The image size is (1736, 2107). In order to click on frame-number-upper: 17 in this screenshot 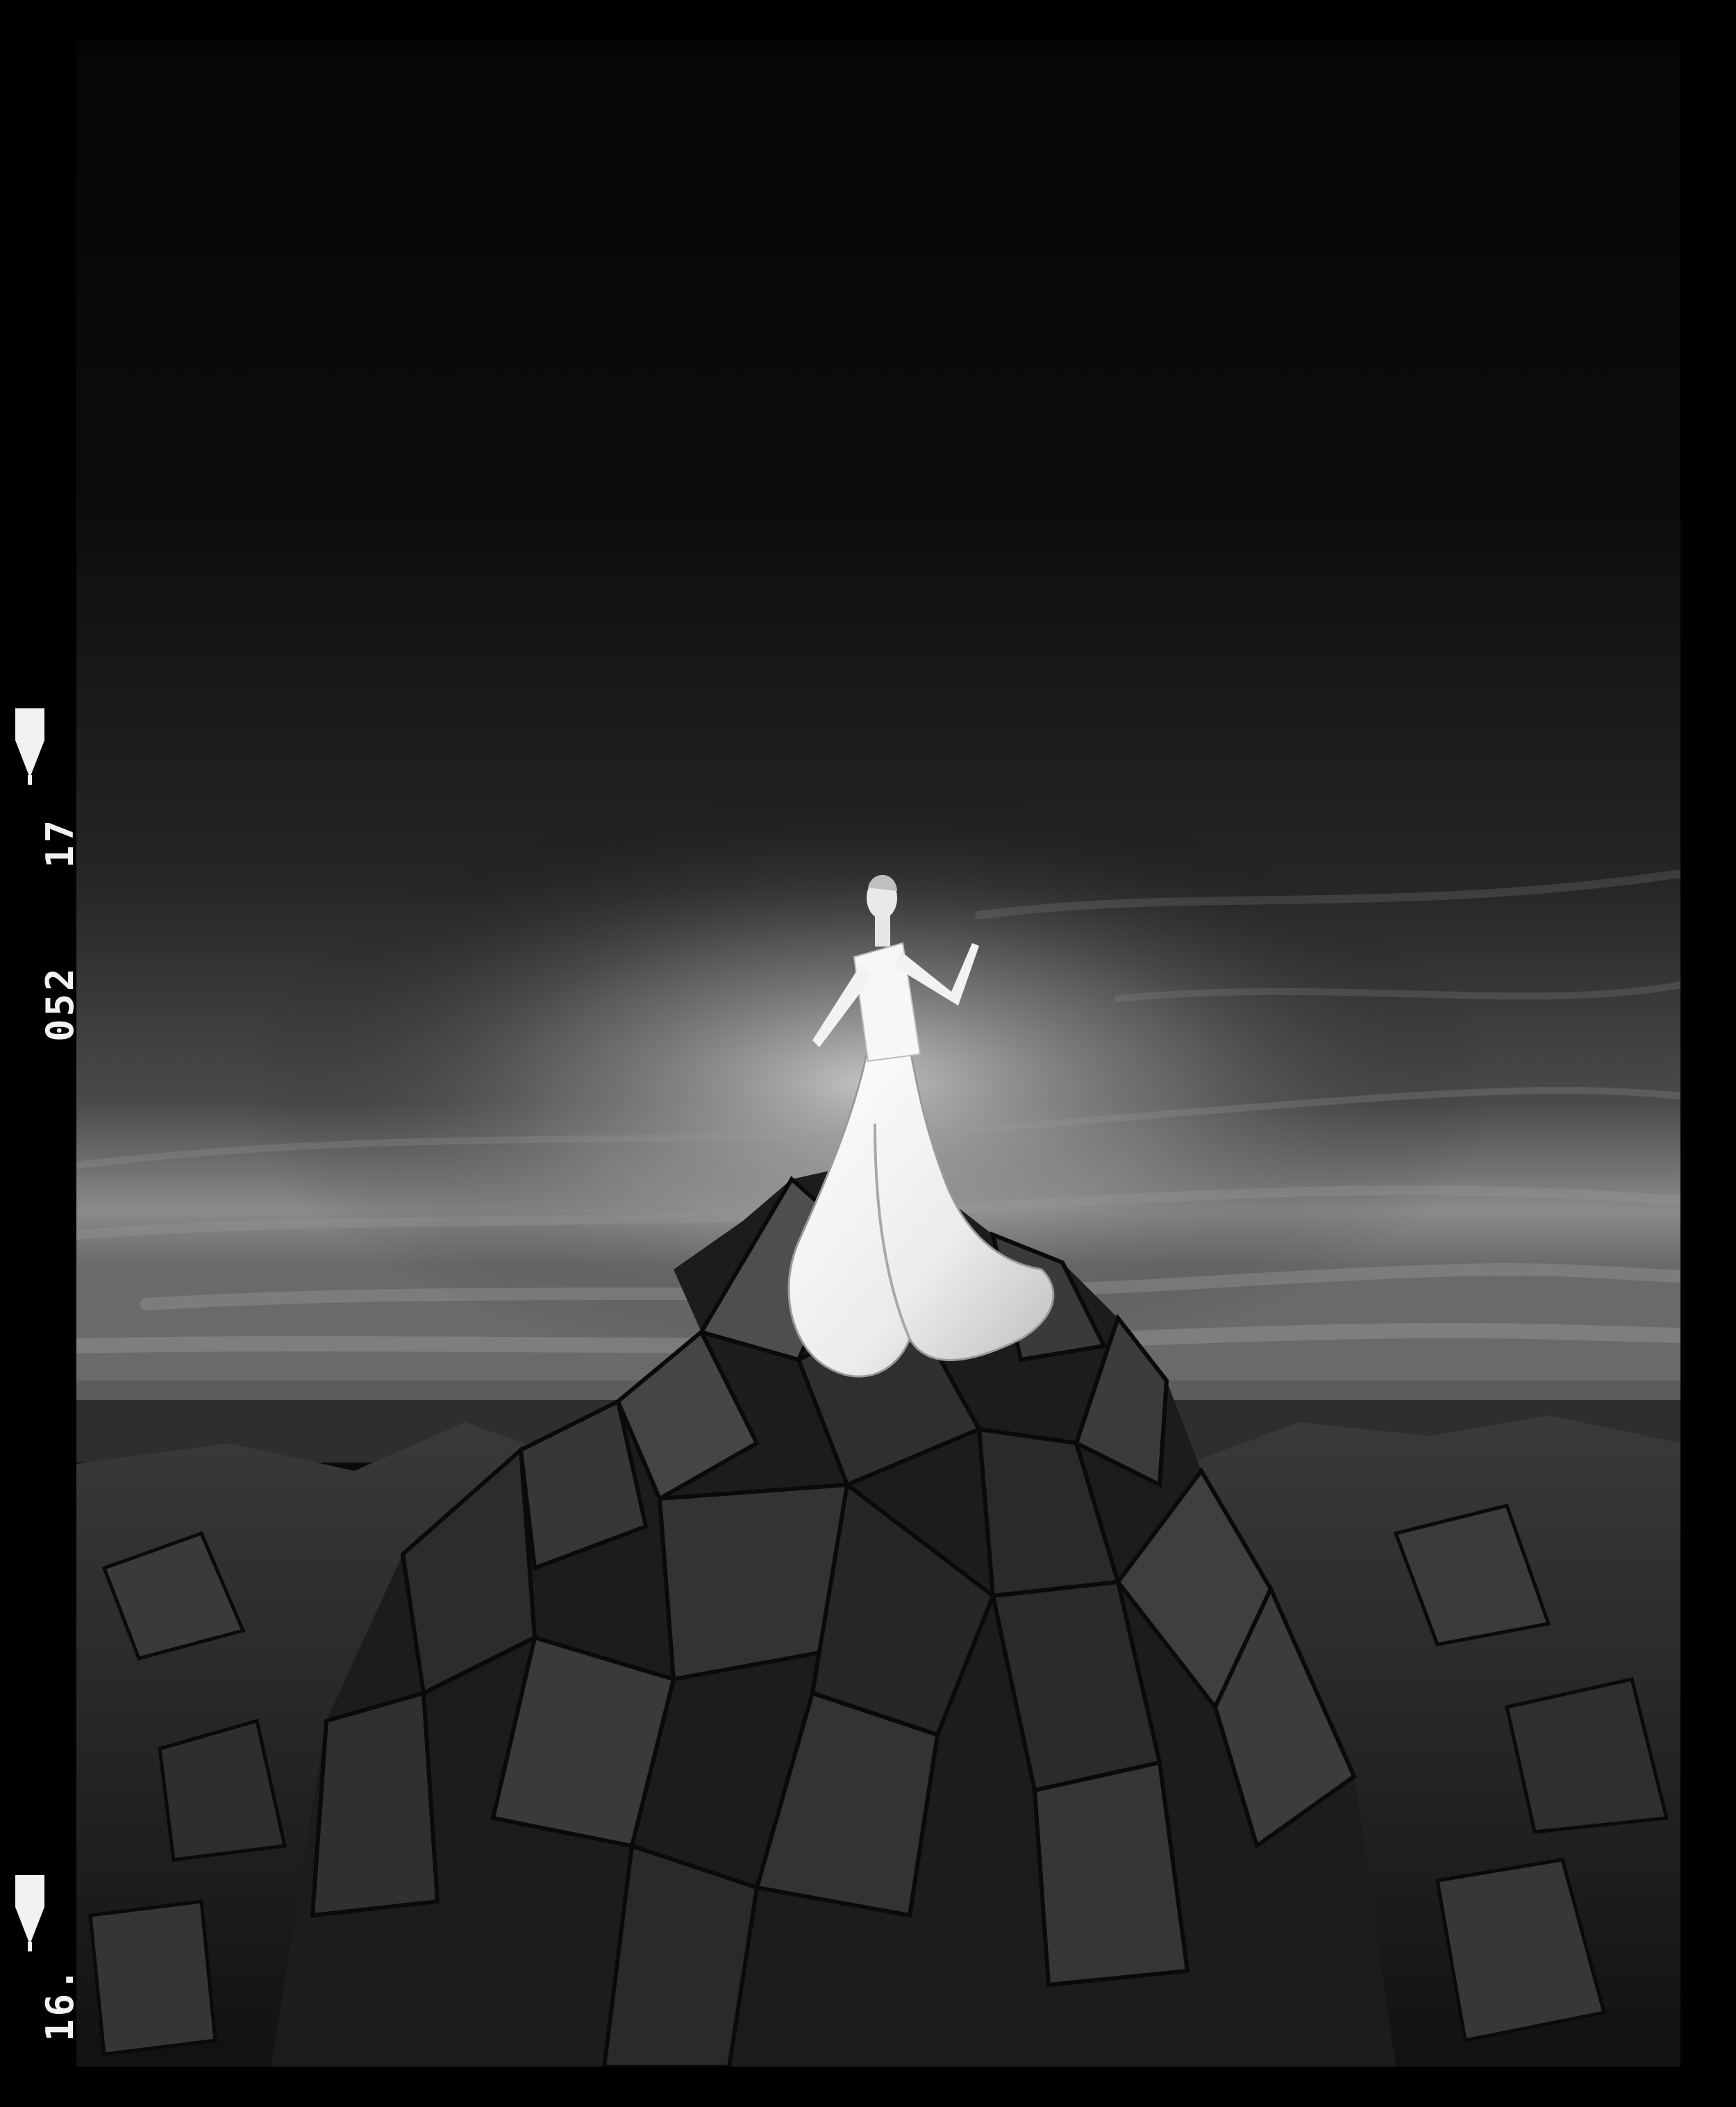, I will do `click(60, 843)`.